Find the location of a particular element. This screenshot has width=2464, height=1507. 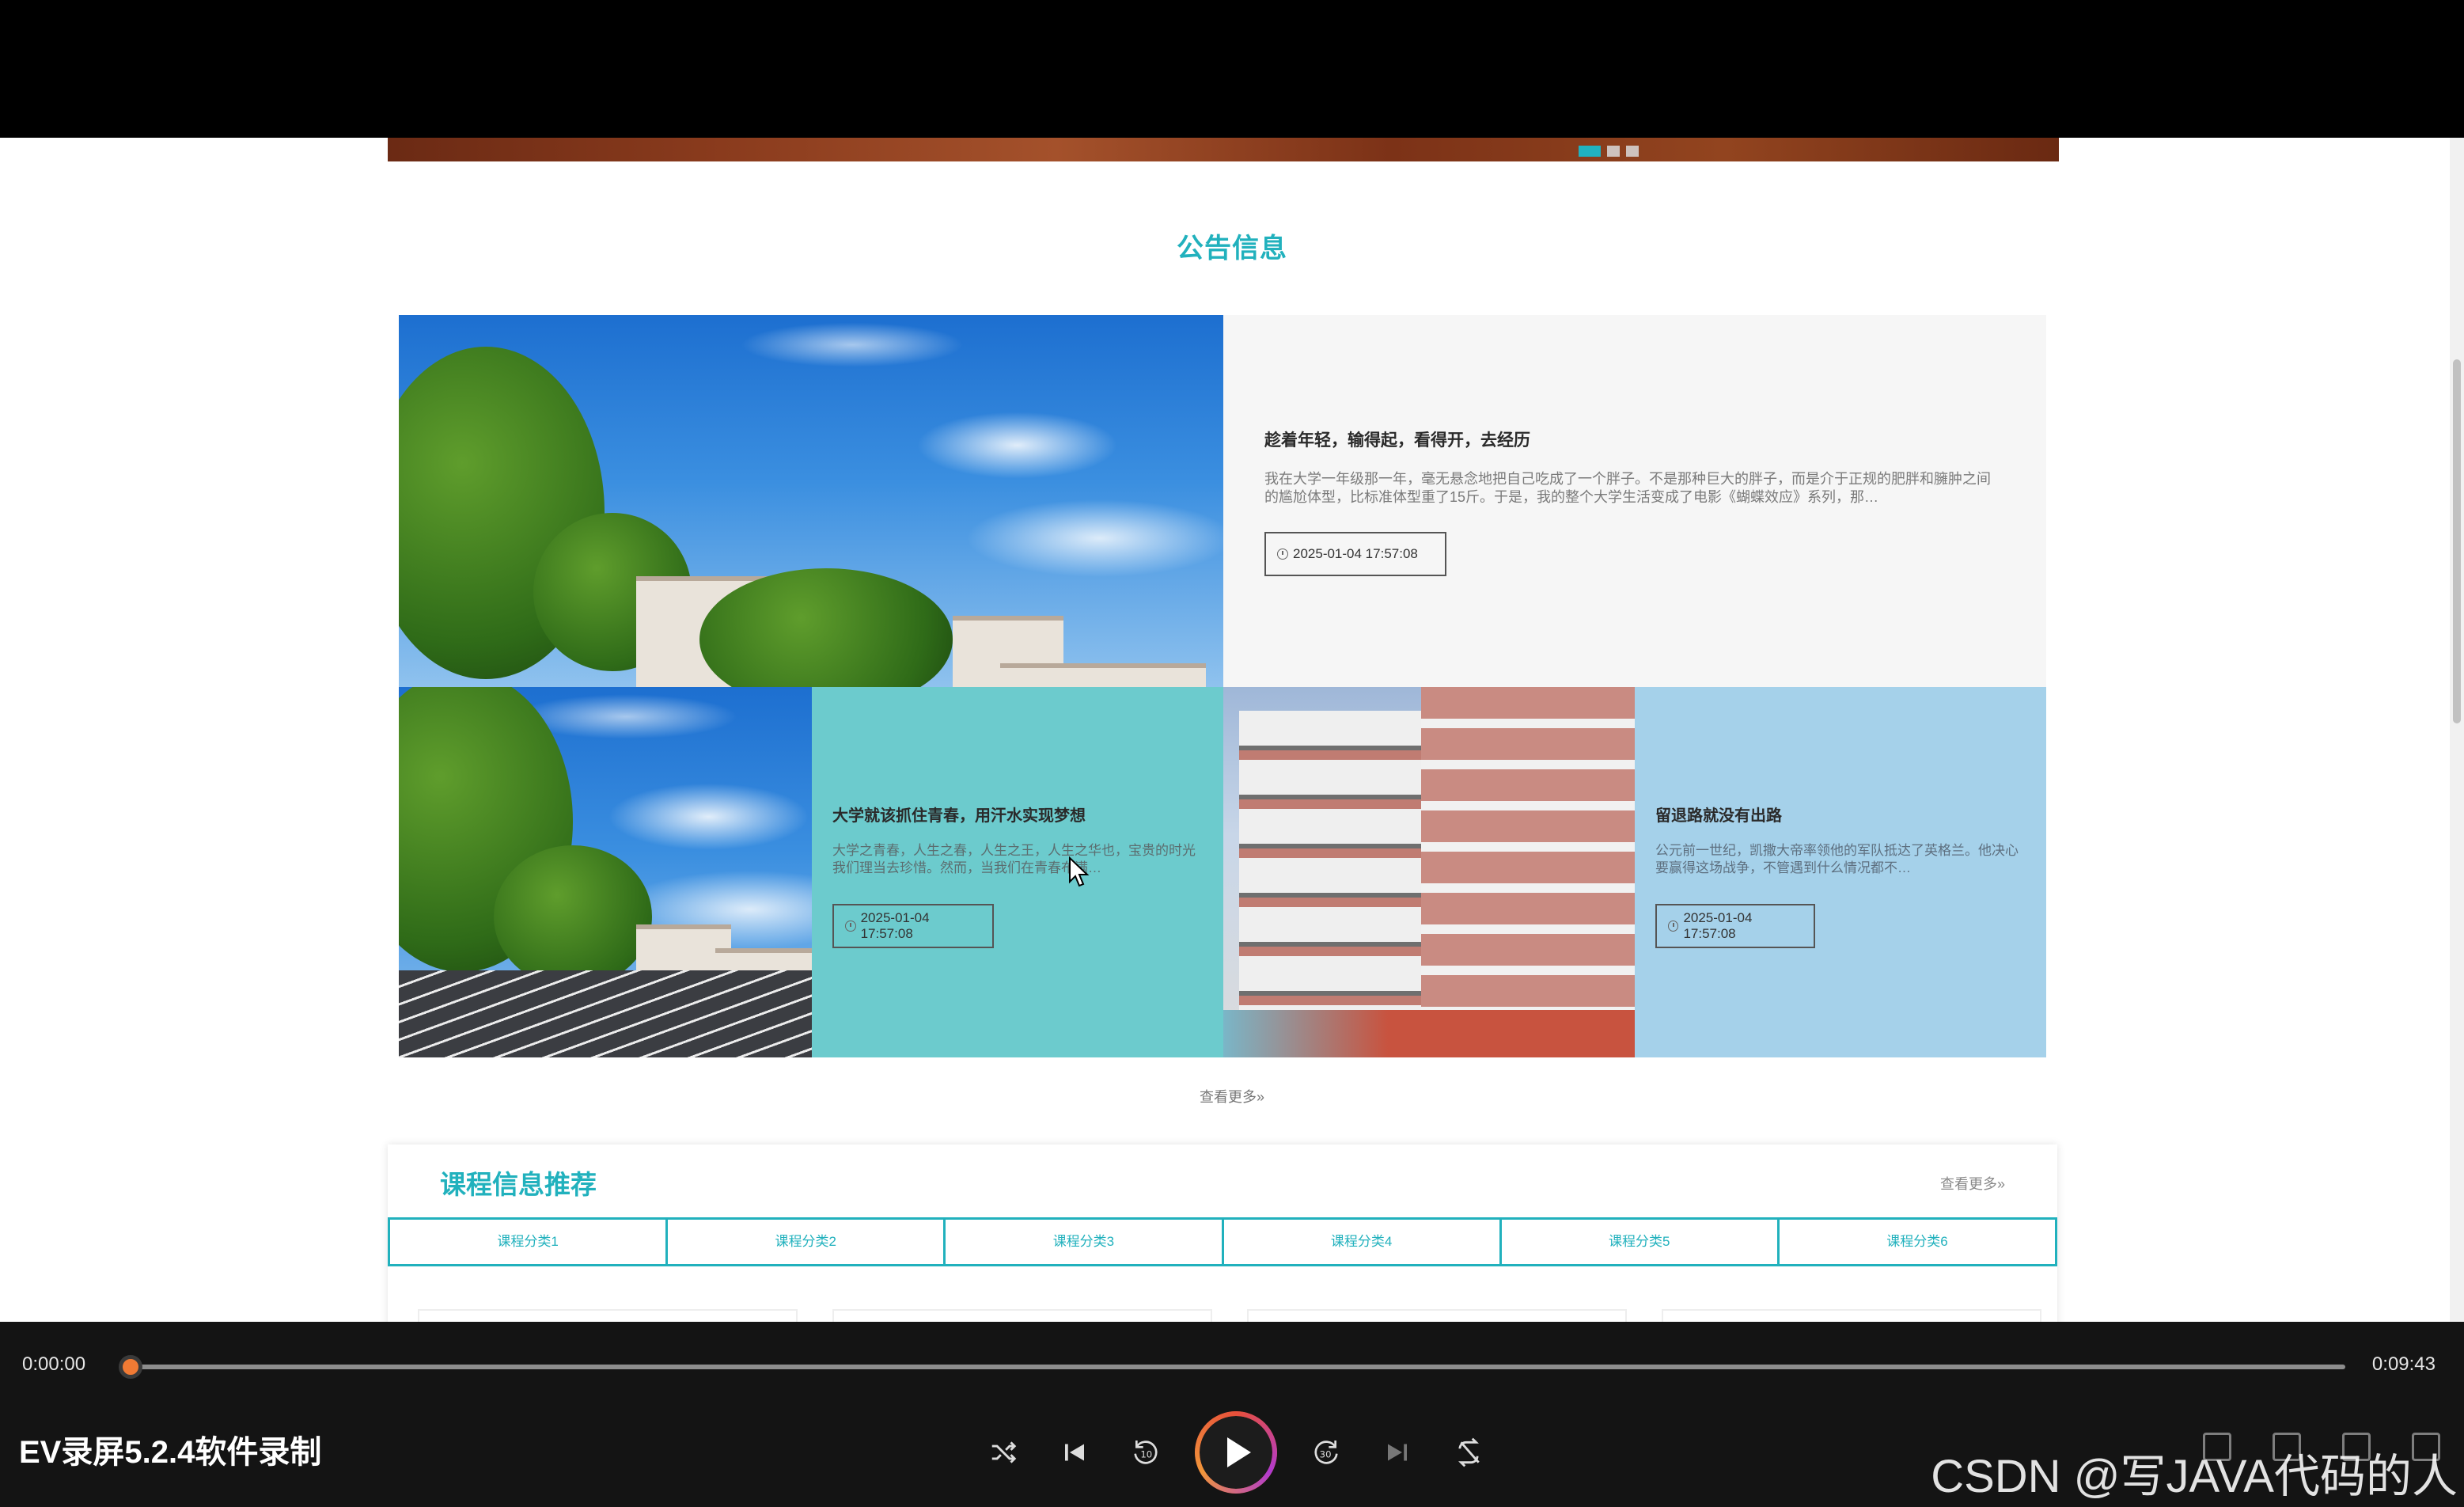

announcement-2-date-button: 2025-01-04 17:57:08 is located at coordinates (913, 926).